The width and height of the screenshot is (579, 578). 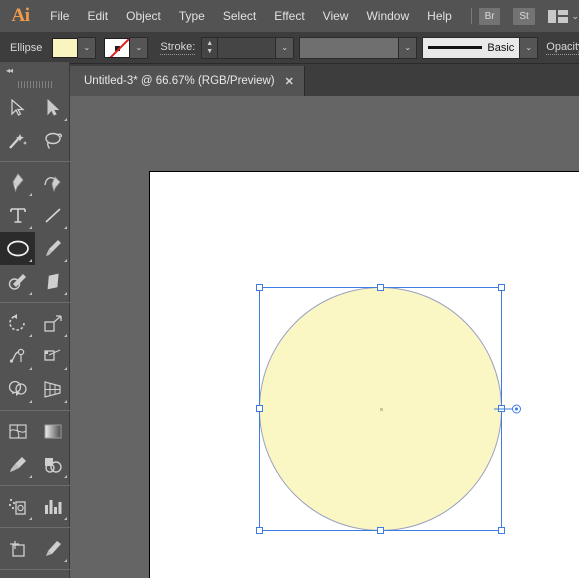 I want to click on slice-tool, so click(x=52, y=548).